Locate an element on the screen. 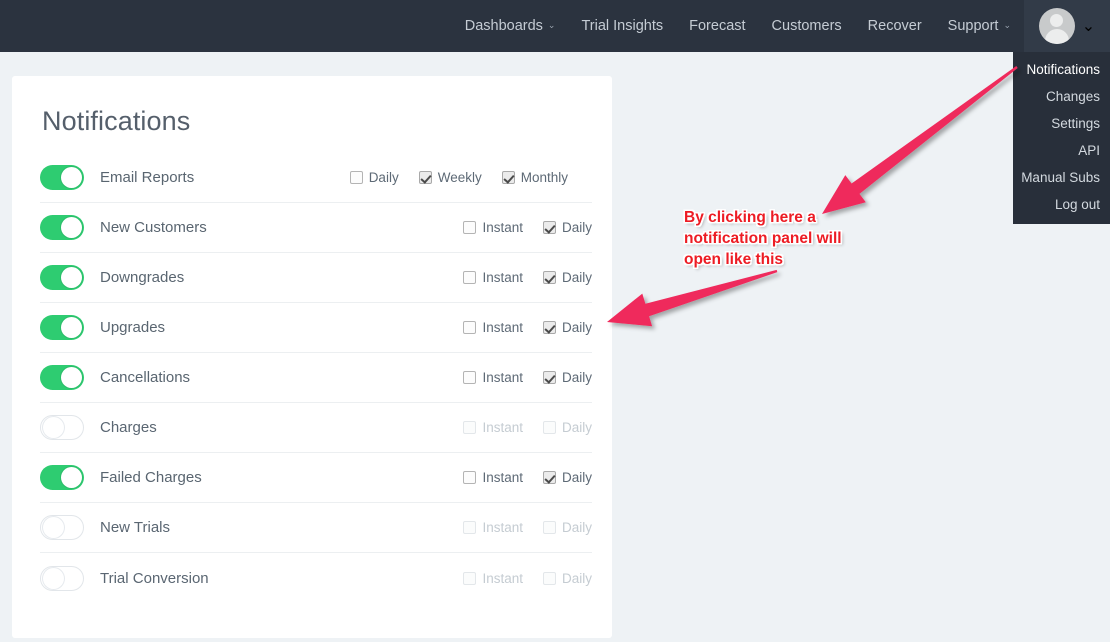  frequency-options: Daily Weekly Monthly is located at coordinates (458, 177).